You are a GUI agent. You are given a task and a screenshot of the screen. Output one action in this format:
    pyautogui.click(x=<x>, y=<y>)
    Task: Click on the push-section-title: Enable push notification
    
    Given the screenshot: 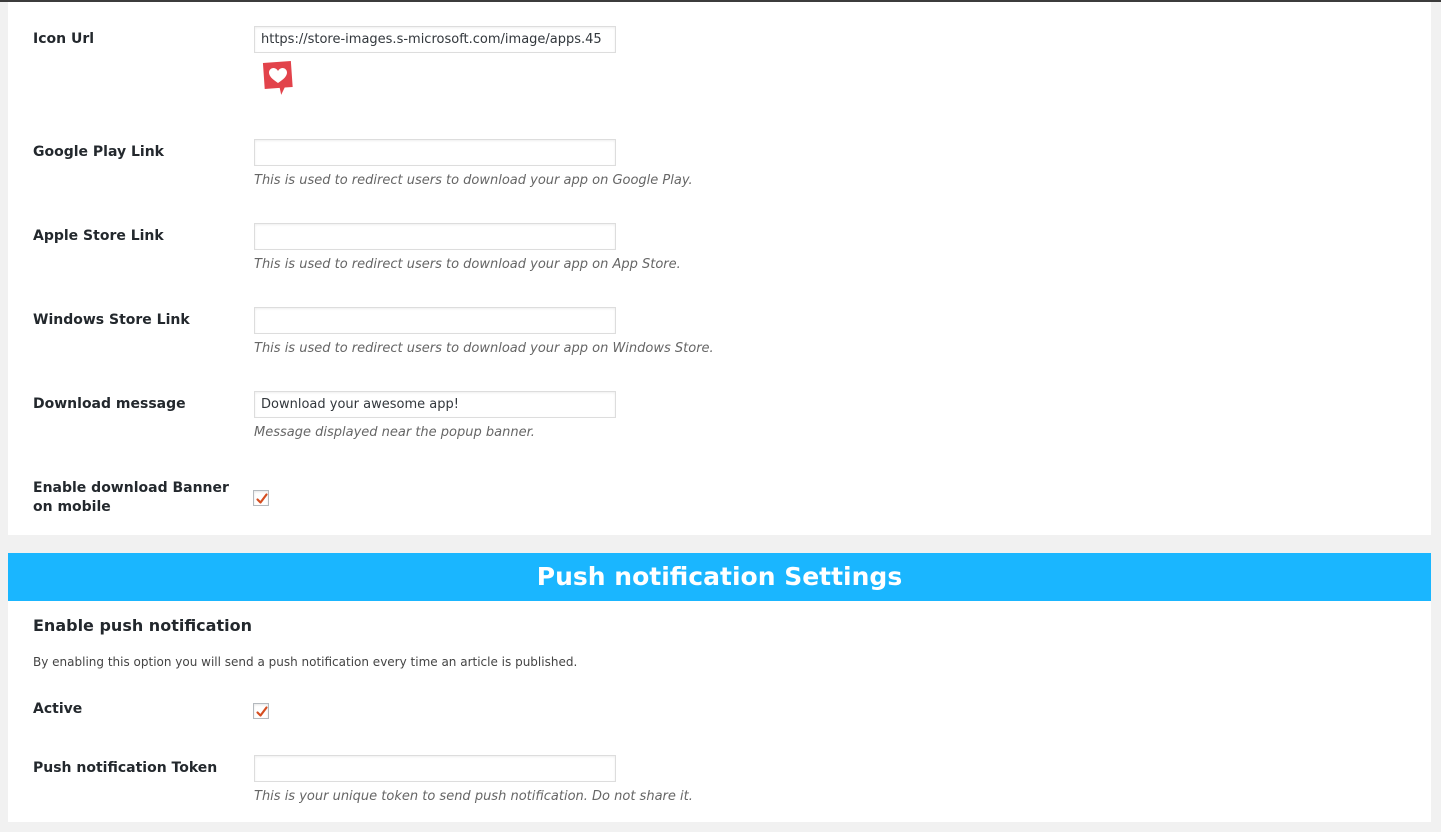 What is the action you would take?
    pyautogui.click(x=142, y=625)
    